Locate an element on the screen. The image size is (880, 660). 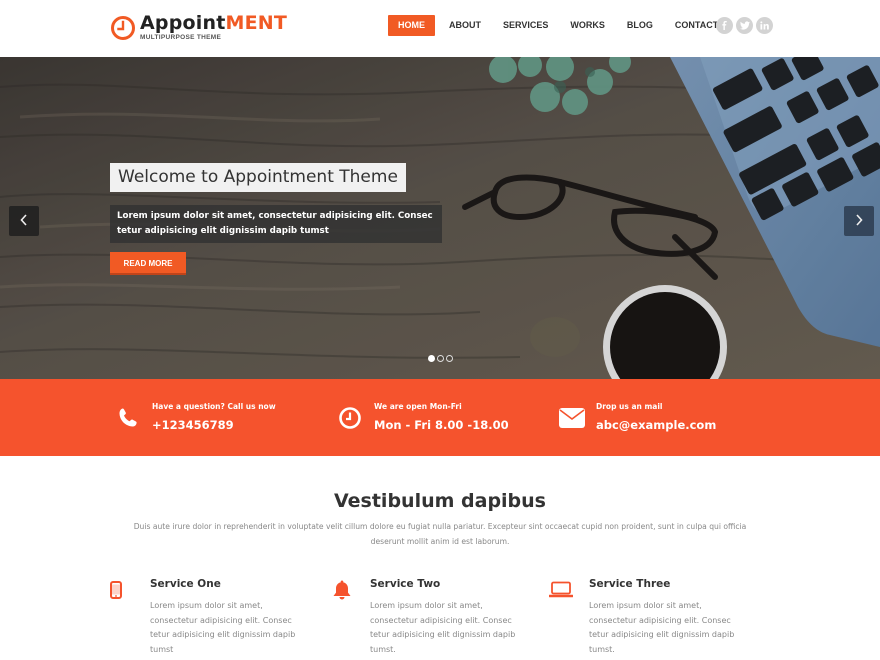
contact-hours-value: Mon - Fri 8.00 -18.00 is located at coordinates (441, 425).